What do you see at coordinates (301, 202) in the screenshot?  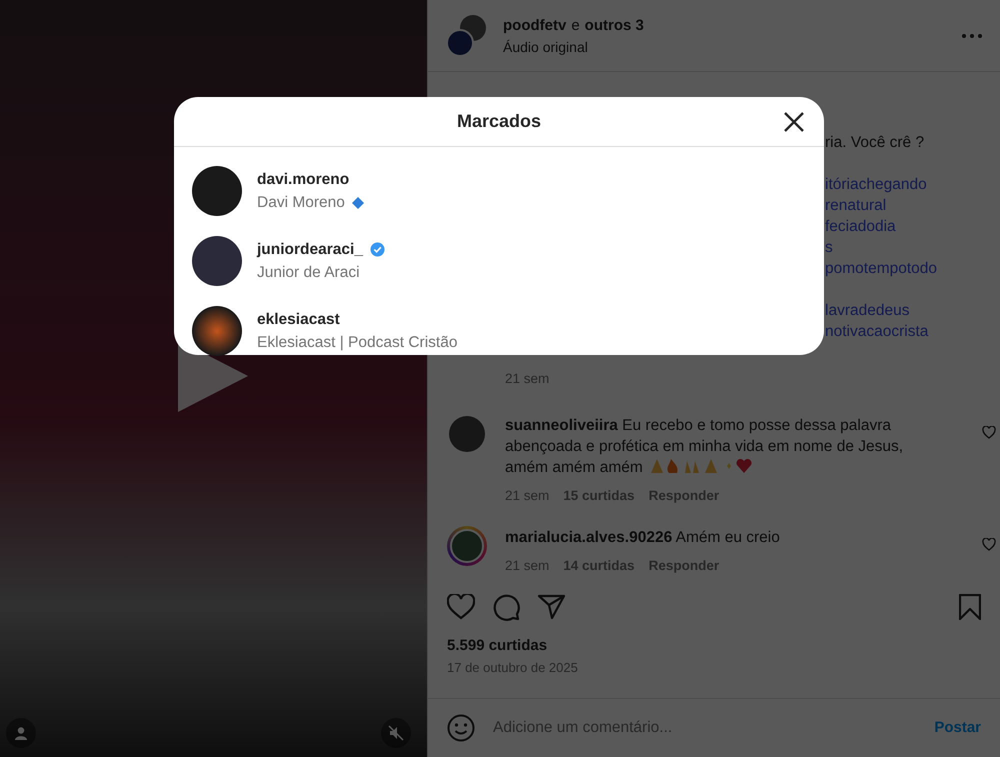 I see `full-name: Davi Moreno` at bounding box center [301, 202].